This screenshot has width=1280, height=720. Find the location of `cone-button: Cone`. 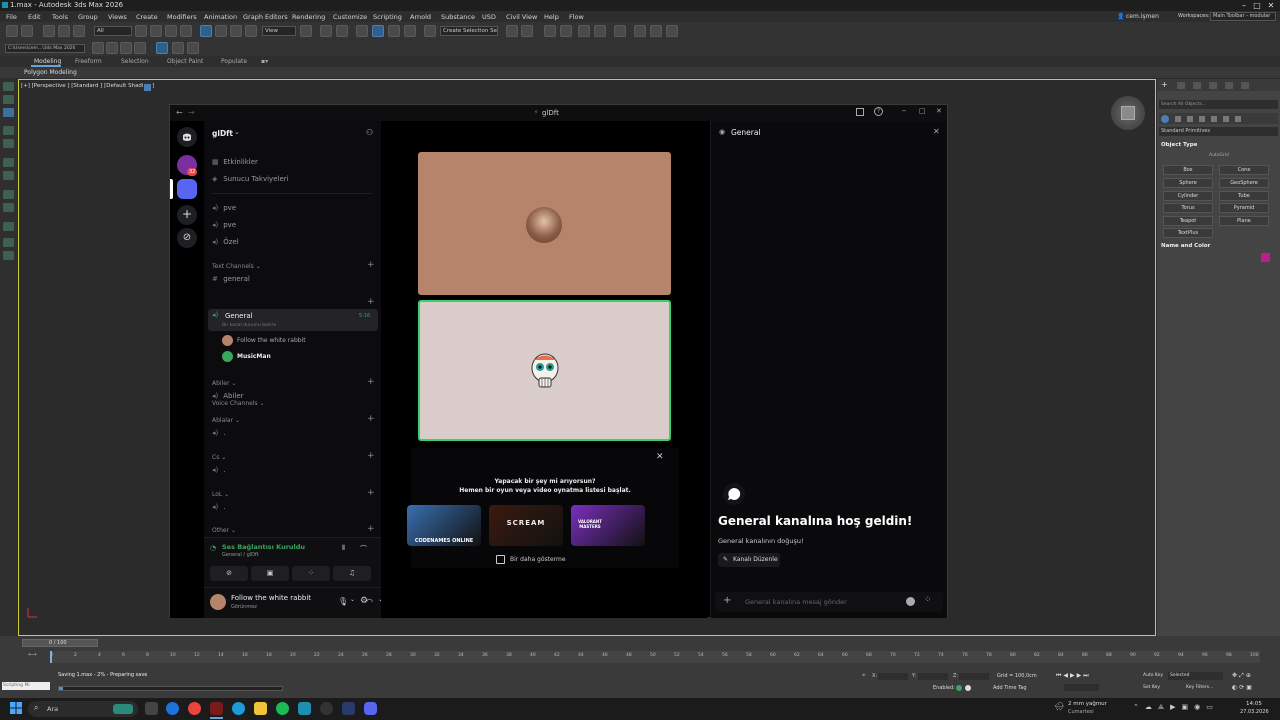

cone-button: Cone is located at coordinates (1244, 170).